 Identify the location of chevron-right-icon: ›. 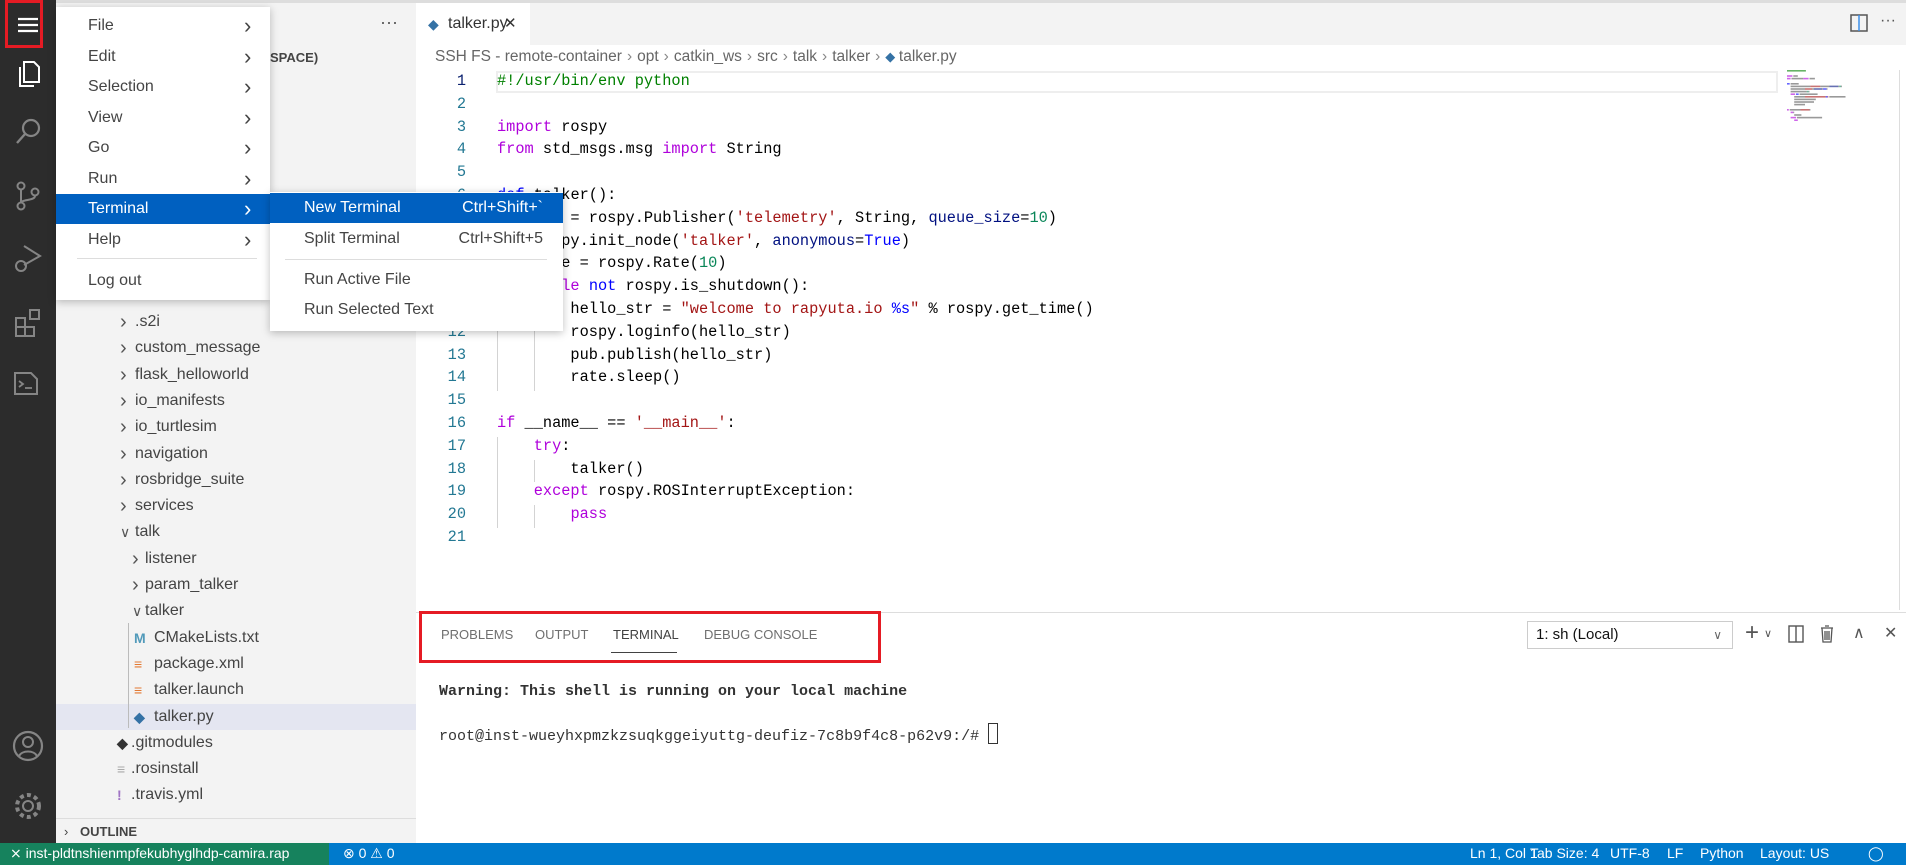
(785, 56).